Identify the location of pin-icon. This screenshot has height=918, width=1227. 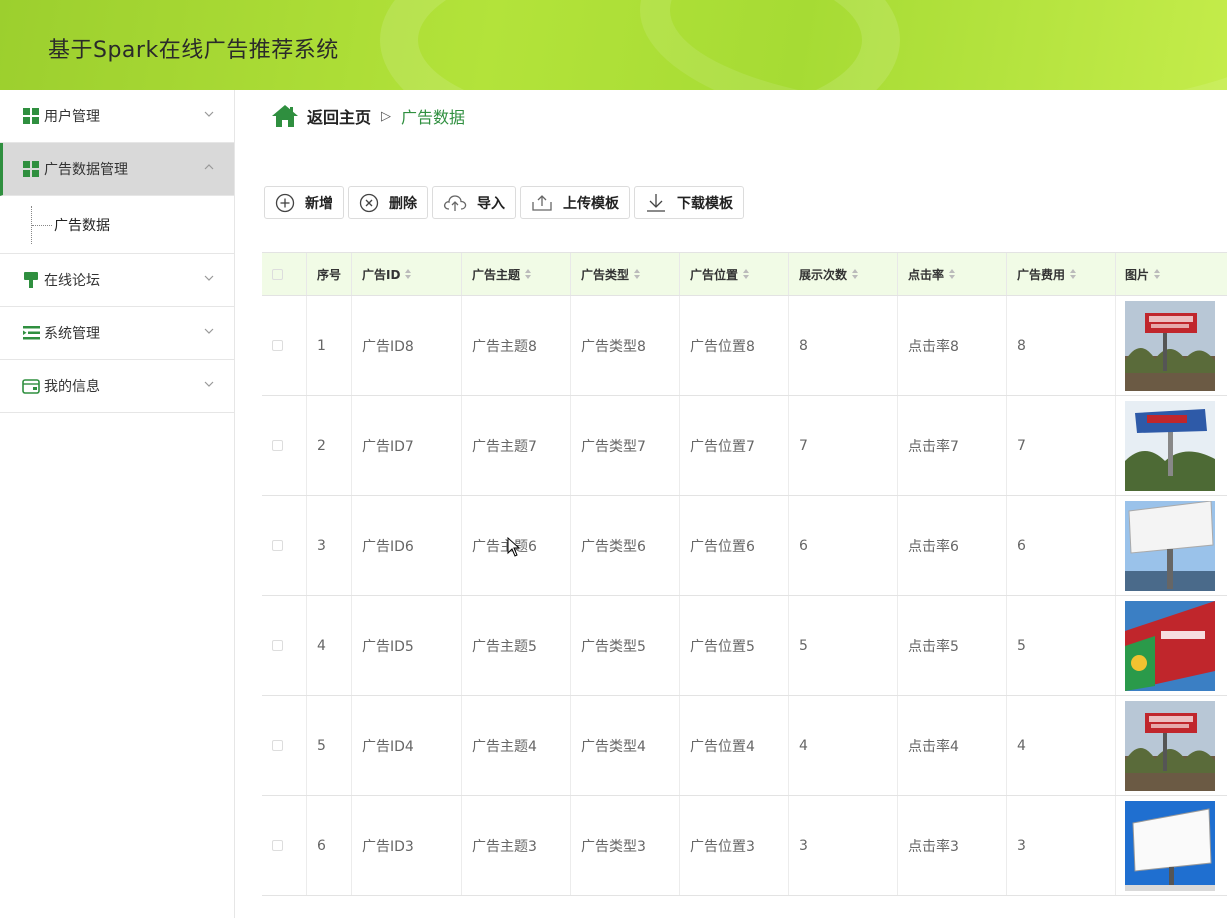
(31, 280).